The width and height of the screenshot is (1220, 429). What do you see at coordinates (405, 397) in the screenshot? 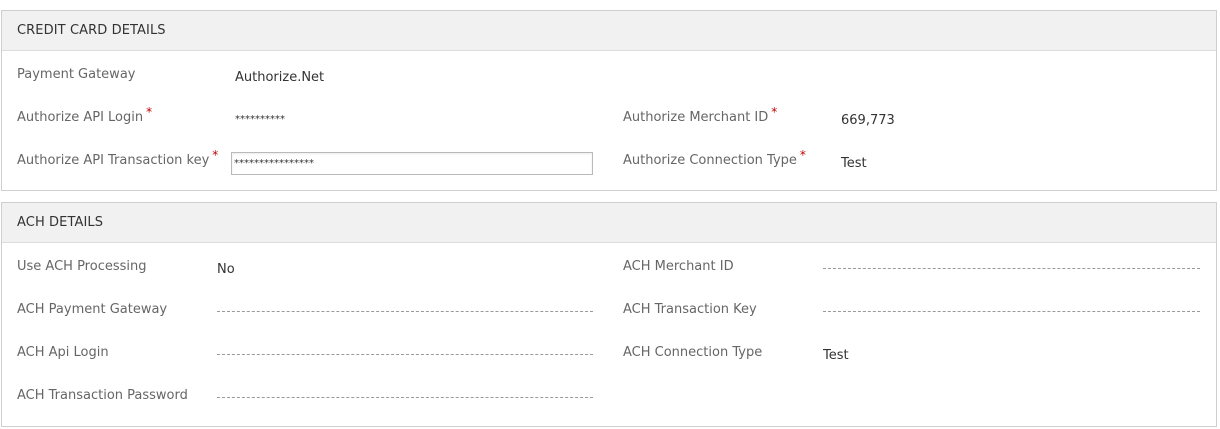
I see `ach-transaction-password-empty-value` at bounding box center [405, 397].